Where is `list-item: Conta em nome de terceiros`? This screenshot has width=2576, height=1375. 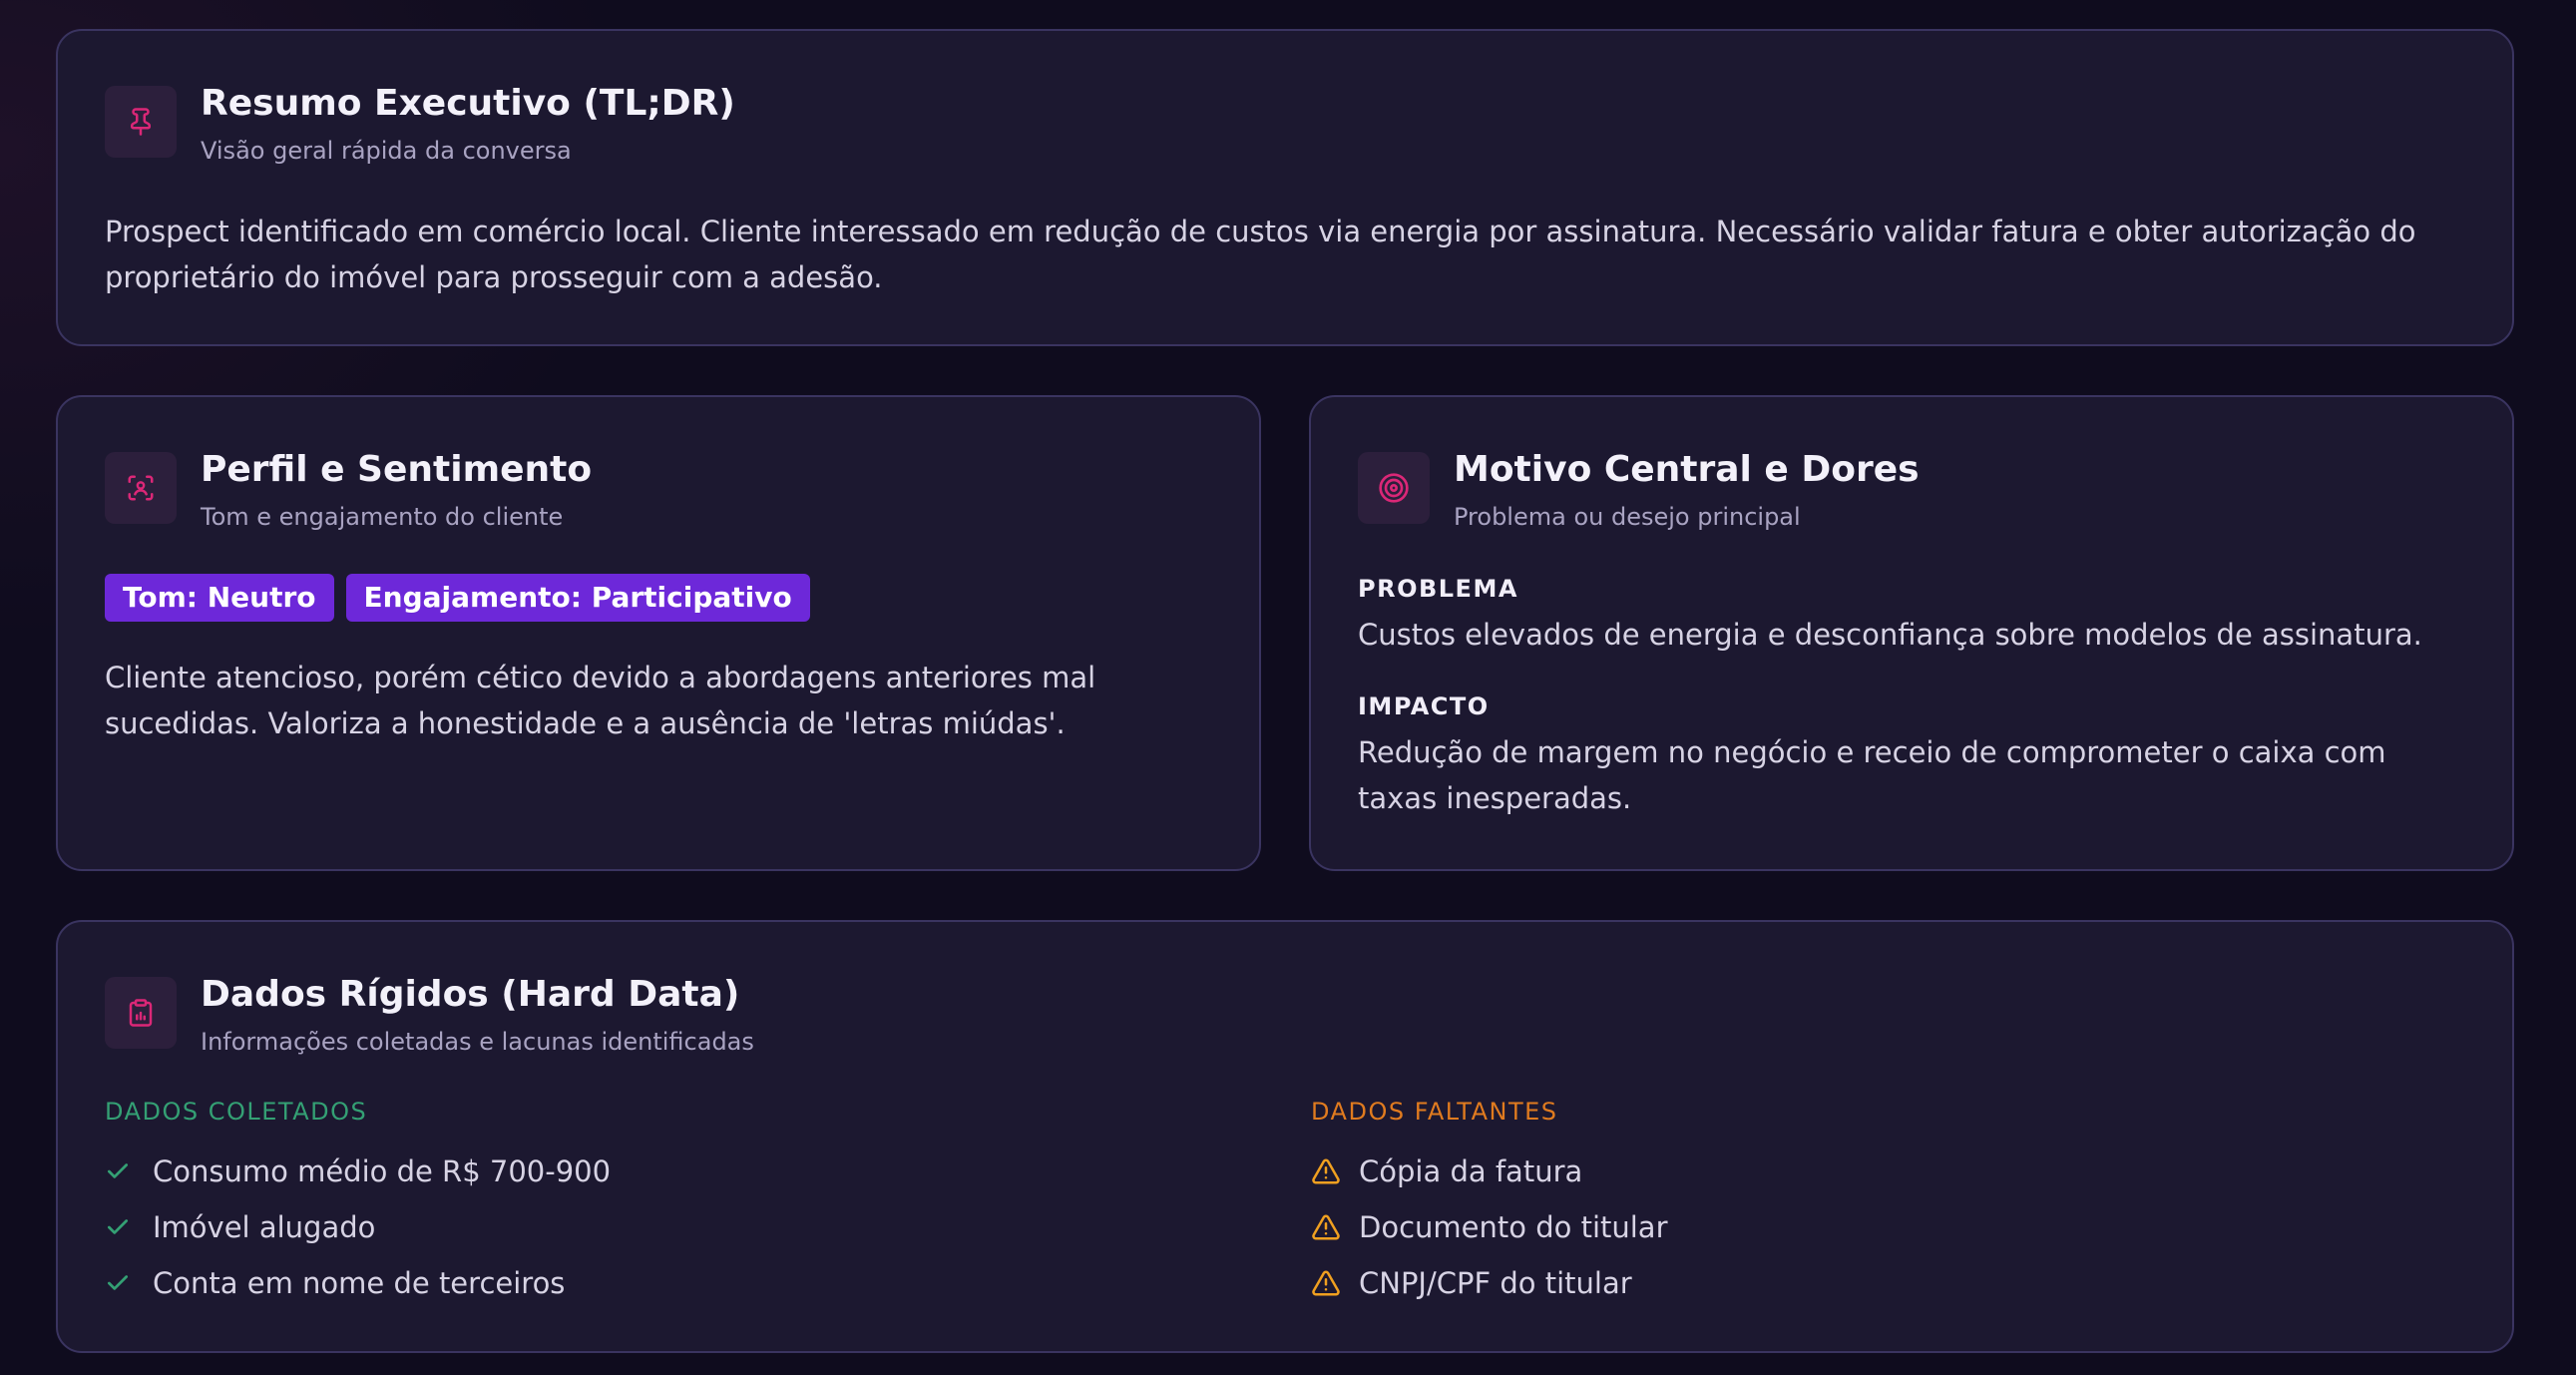
list-item: Conta em nome de terceiros is located at coordinates (335, 1283).